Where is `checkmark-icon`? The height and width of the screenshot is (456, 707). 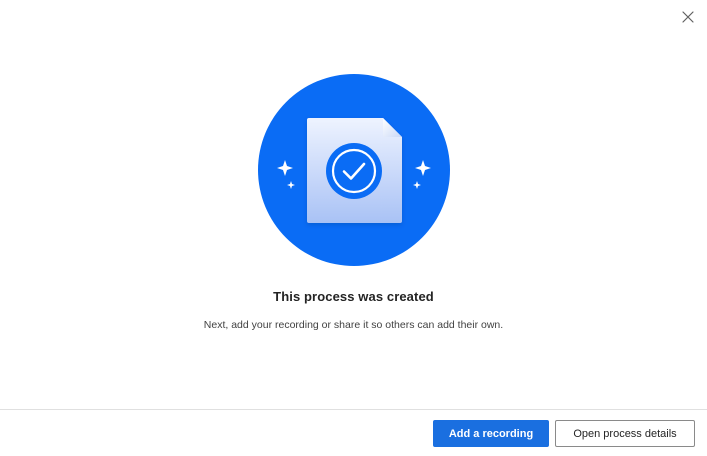
checkmark-icon is located at coordinates (354, 171).